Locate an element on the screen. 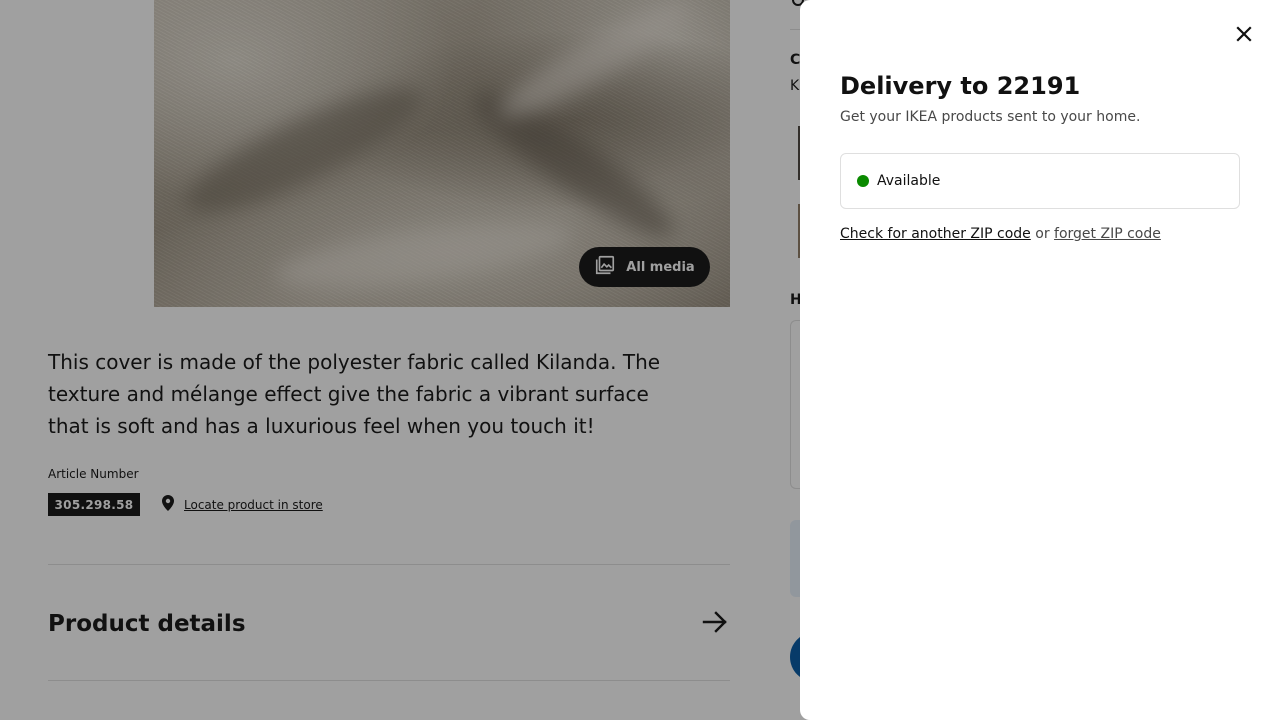 The image size is (1280, 720). forget-zip-link: forget ZIP code is located at coordinates (1107, 234).